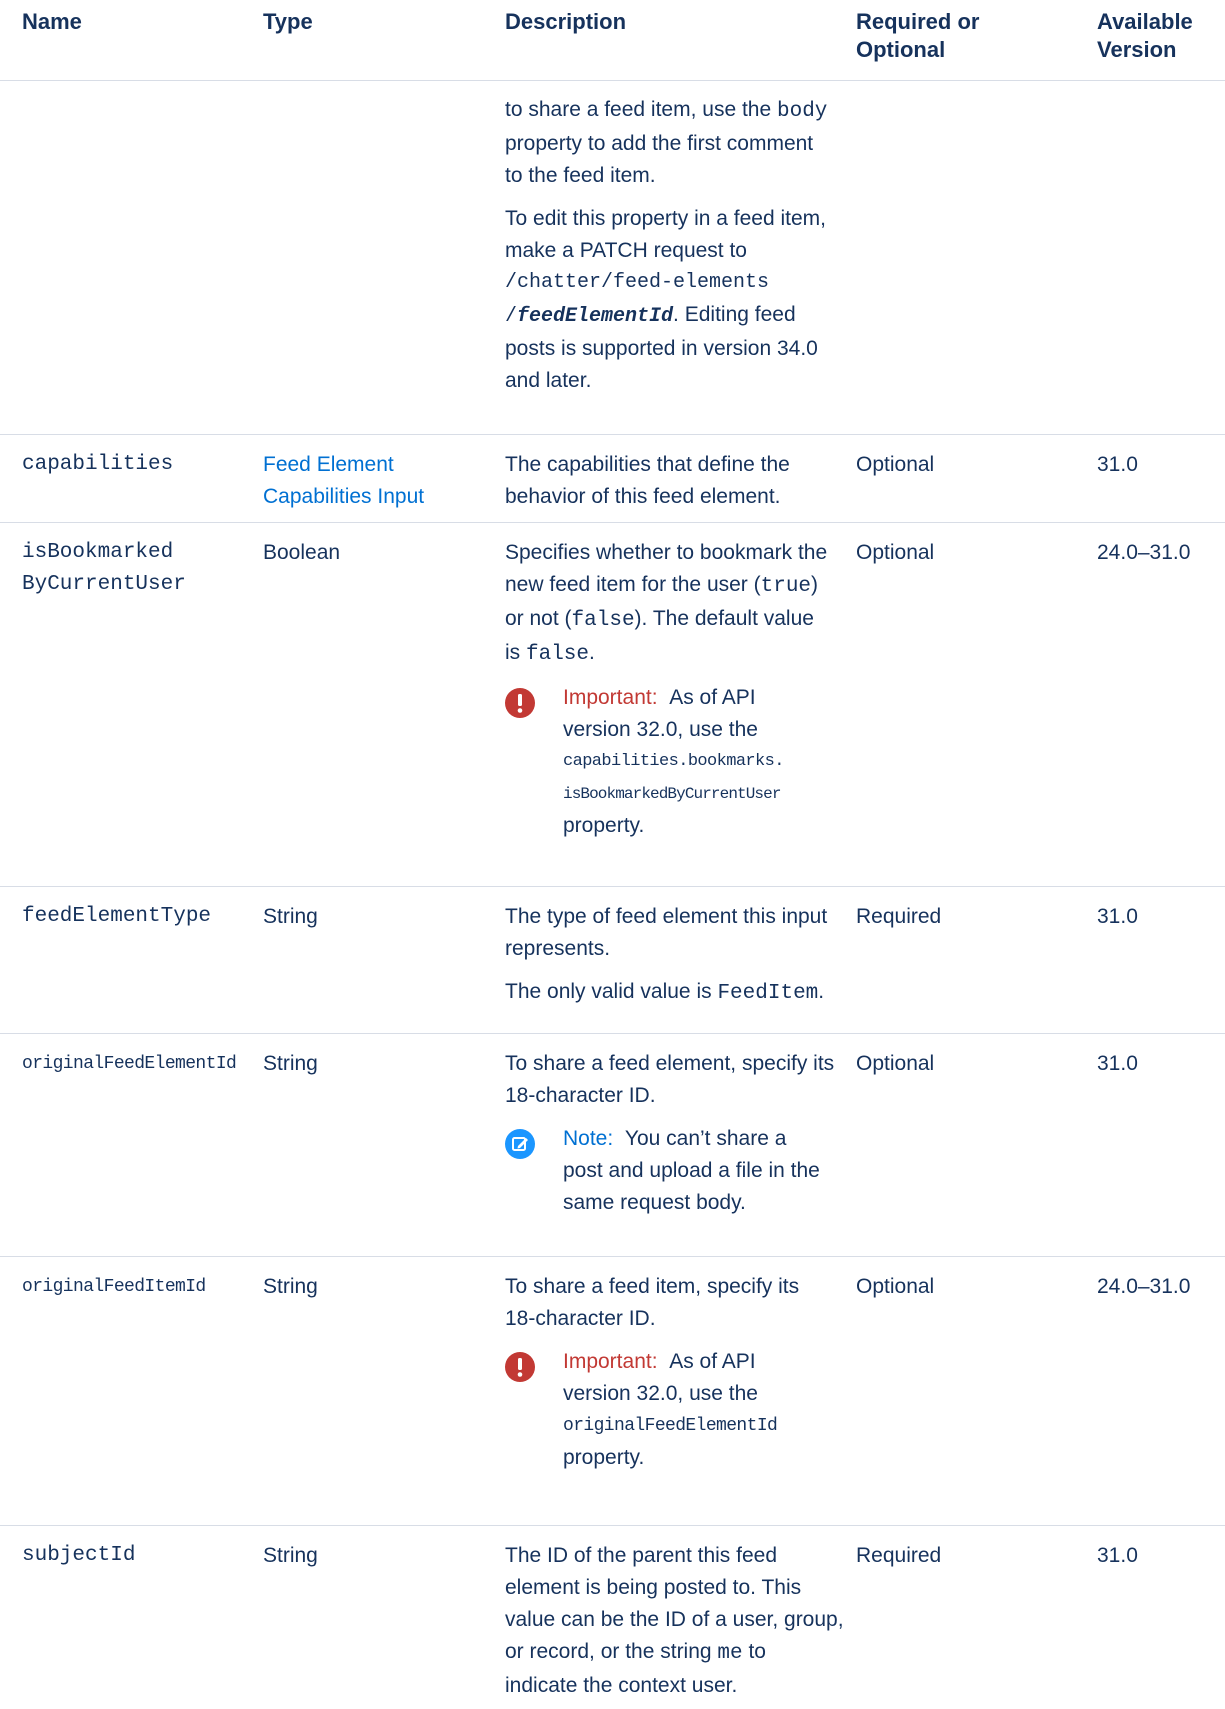  I want to click on row2-desc-2a: new feed item for the user (, so click(633, 584).